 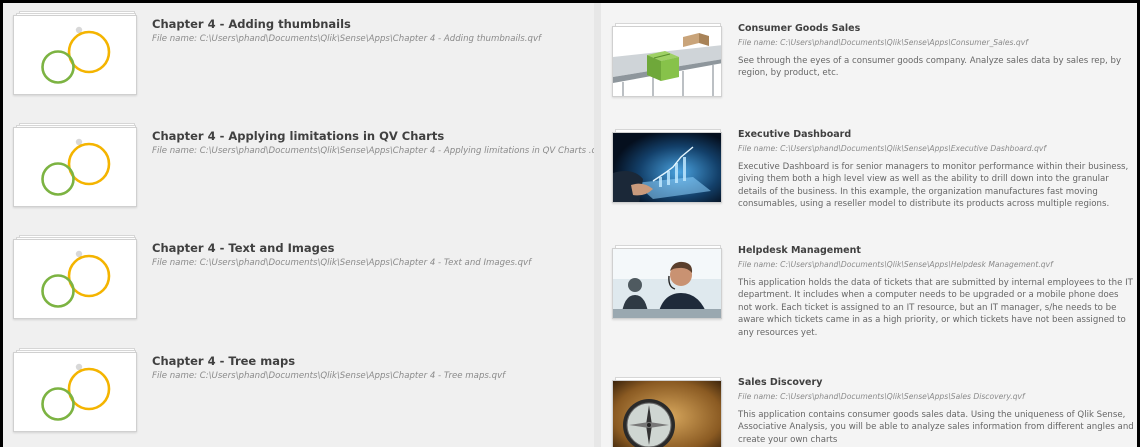 I want to click on headset-agent-image, so click(x=667, y=283).